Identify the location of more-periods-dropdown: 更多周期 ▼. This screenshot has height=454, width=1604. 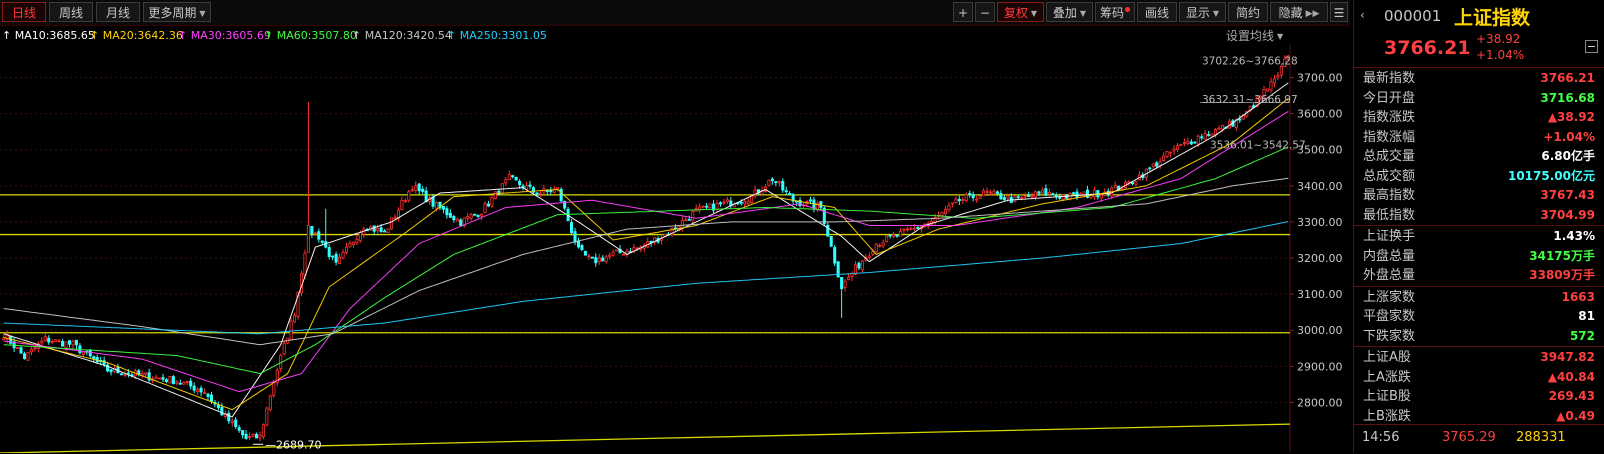
(177, 12).